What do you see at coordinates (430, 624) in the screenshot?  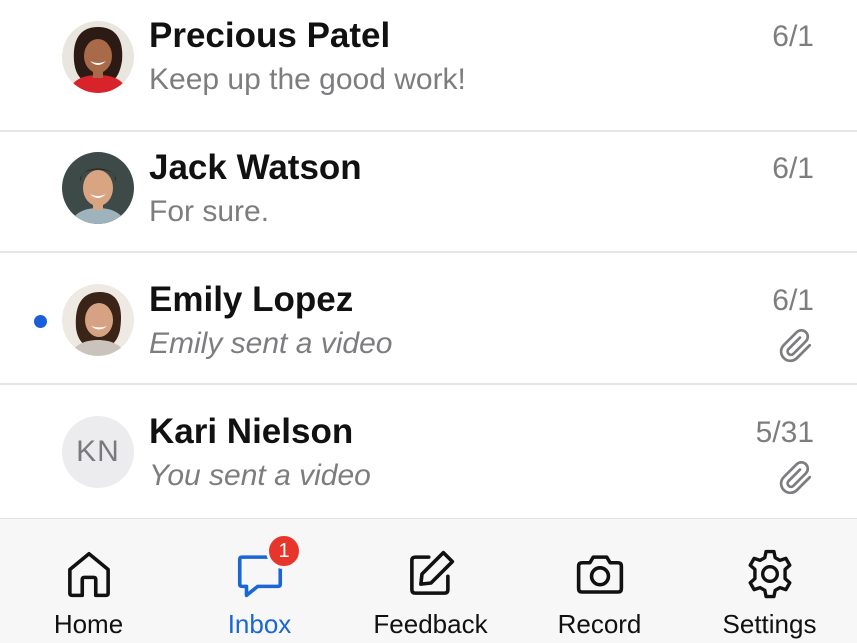 I see `tab-label: Feedback` at bounding box center [430, 624].